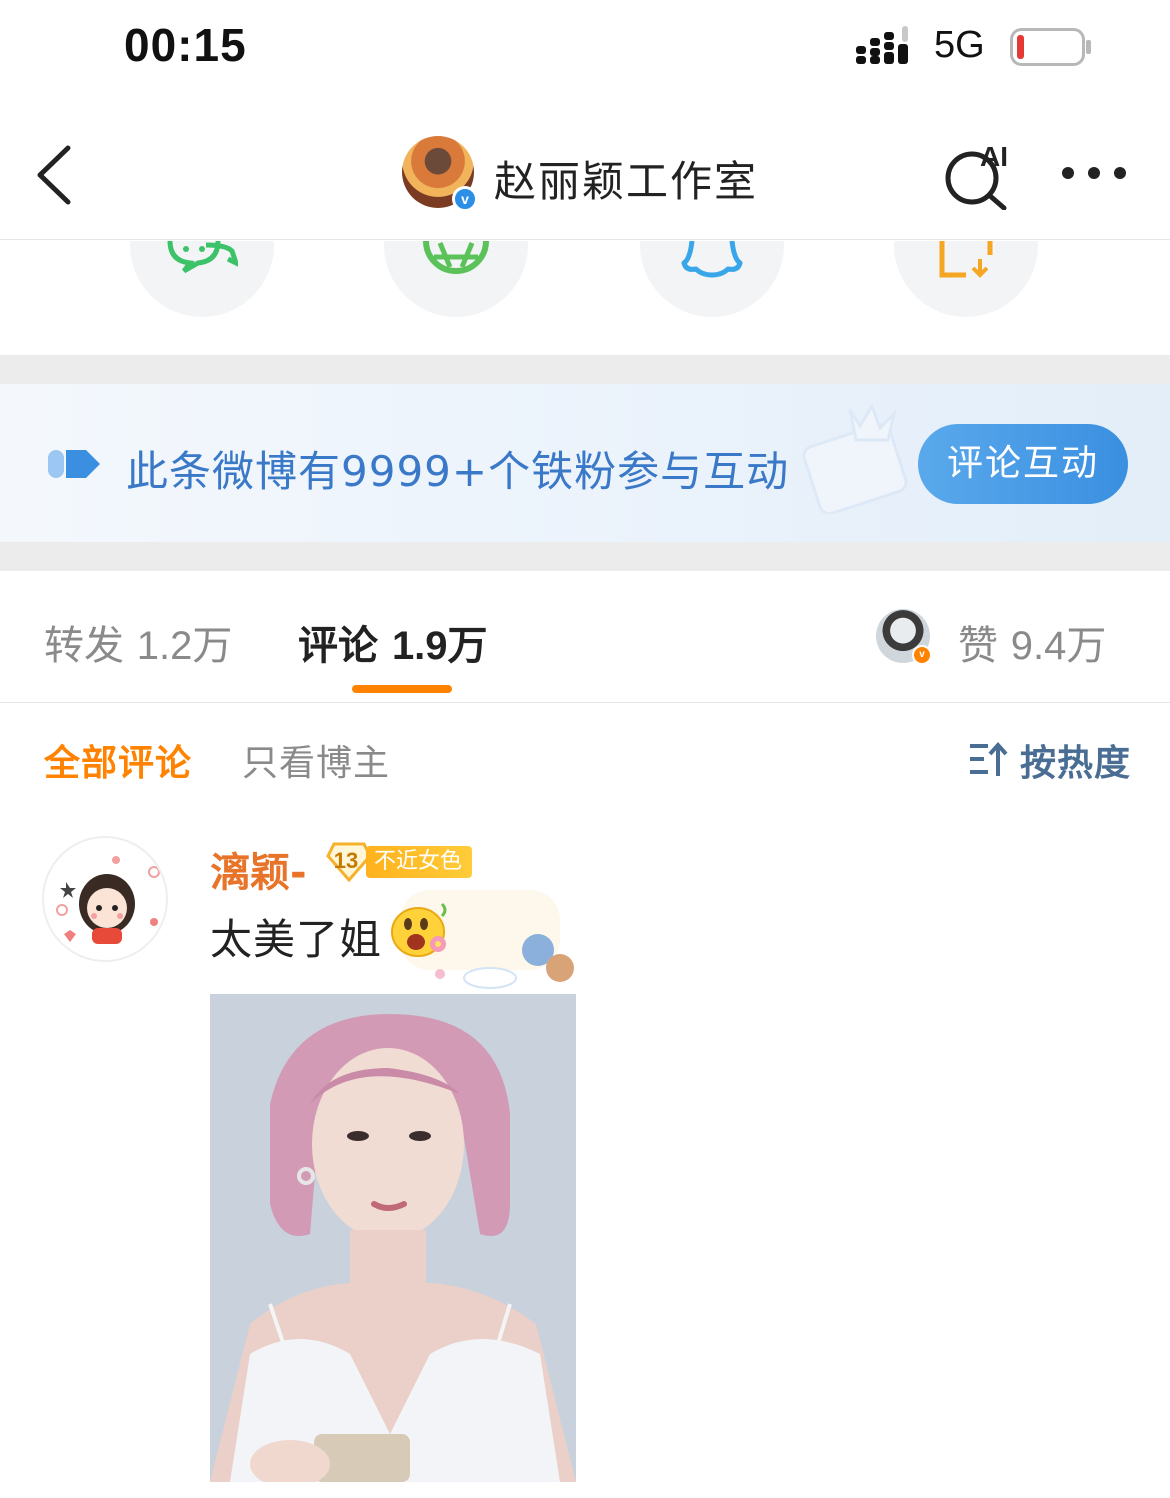  What do you see at coordinates (1050, 47) in the screenshot?
I see `battery-icon` at bounding box center [1050, 47].